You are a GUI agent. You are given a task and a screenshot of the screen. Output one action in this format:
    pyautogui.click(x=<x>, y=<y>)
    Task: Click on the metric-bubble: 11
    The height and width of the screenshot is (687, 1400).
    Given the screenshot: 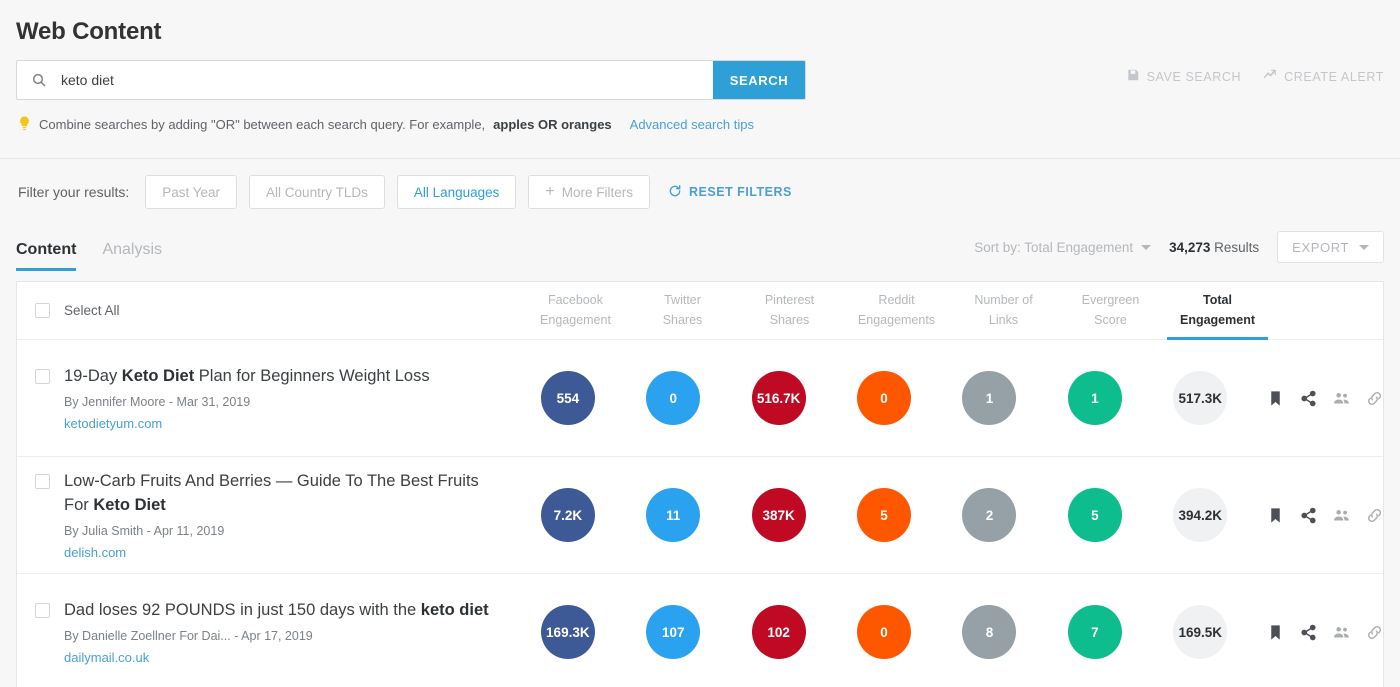 What is the action you would take?
    pyautogui.click(x=673, y=515)
    